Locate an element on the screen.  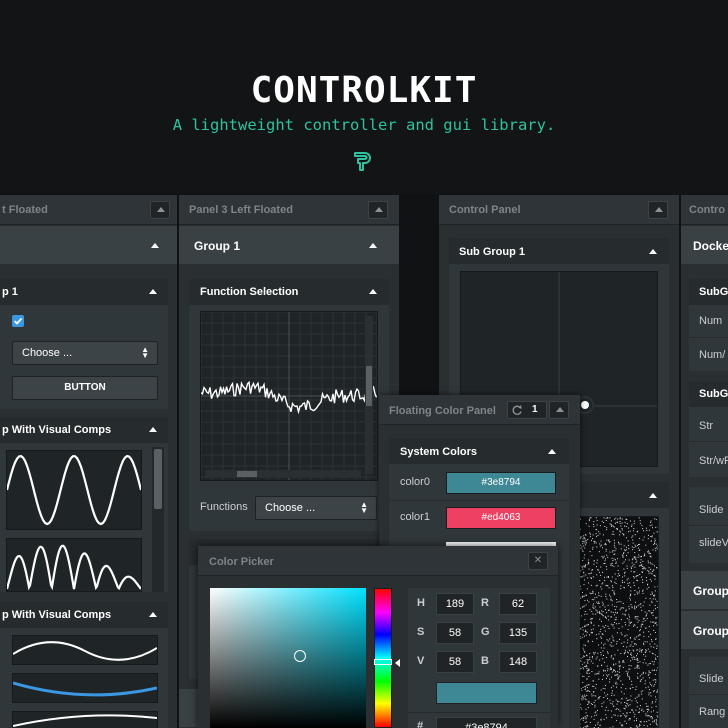
b-label: B is located at coordinates (485, 661).